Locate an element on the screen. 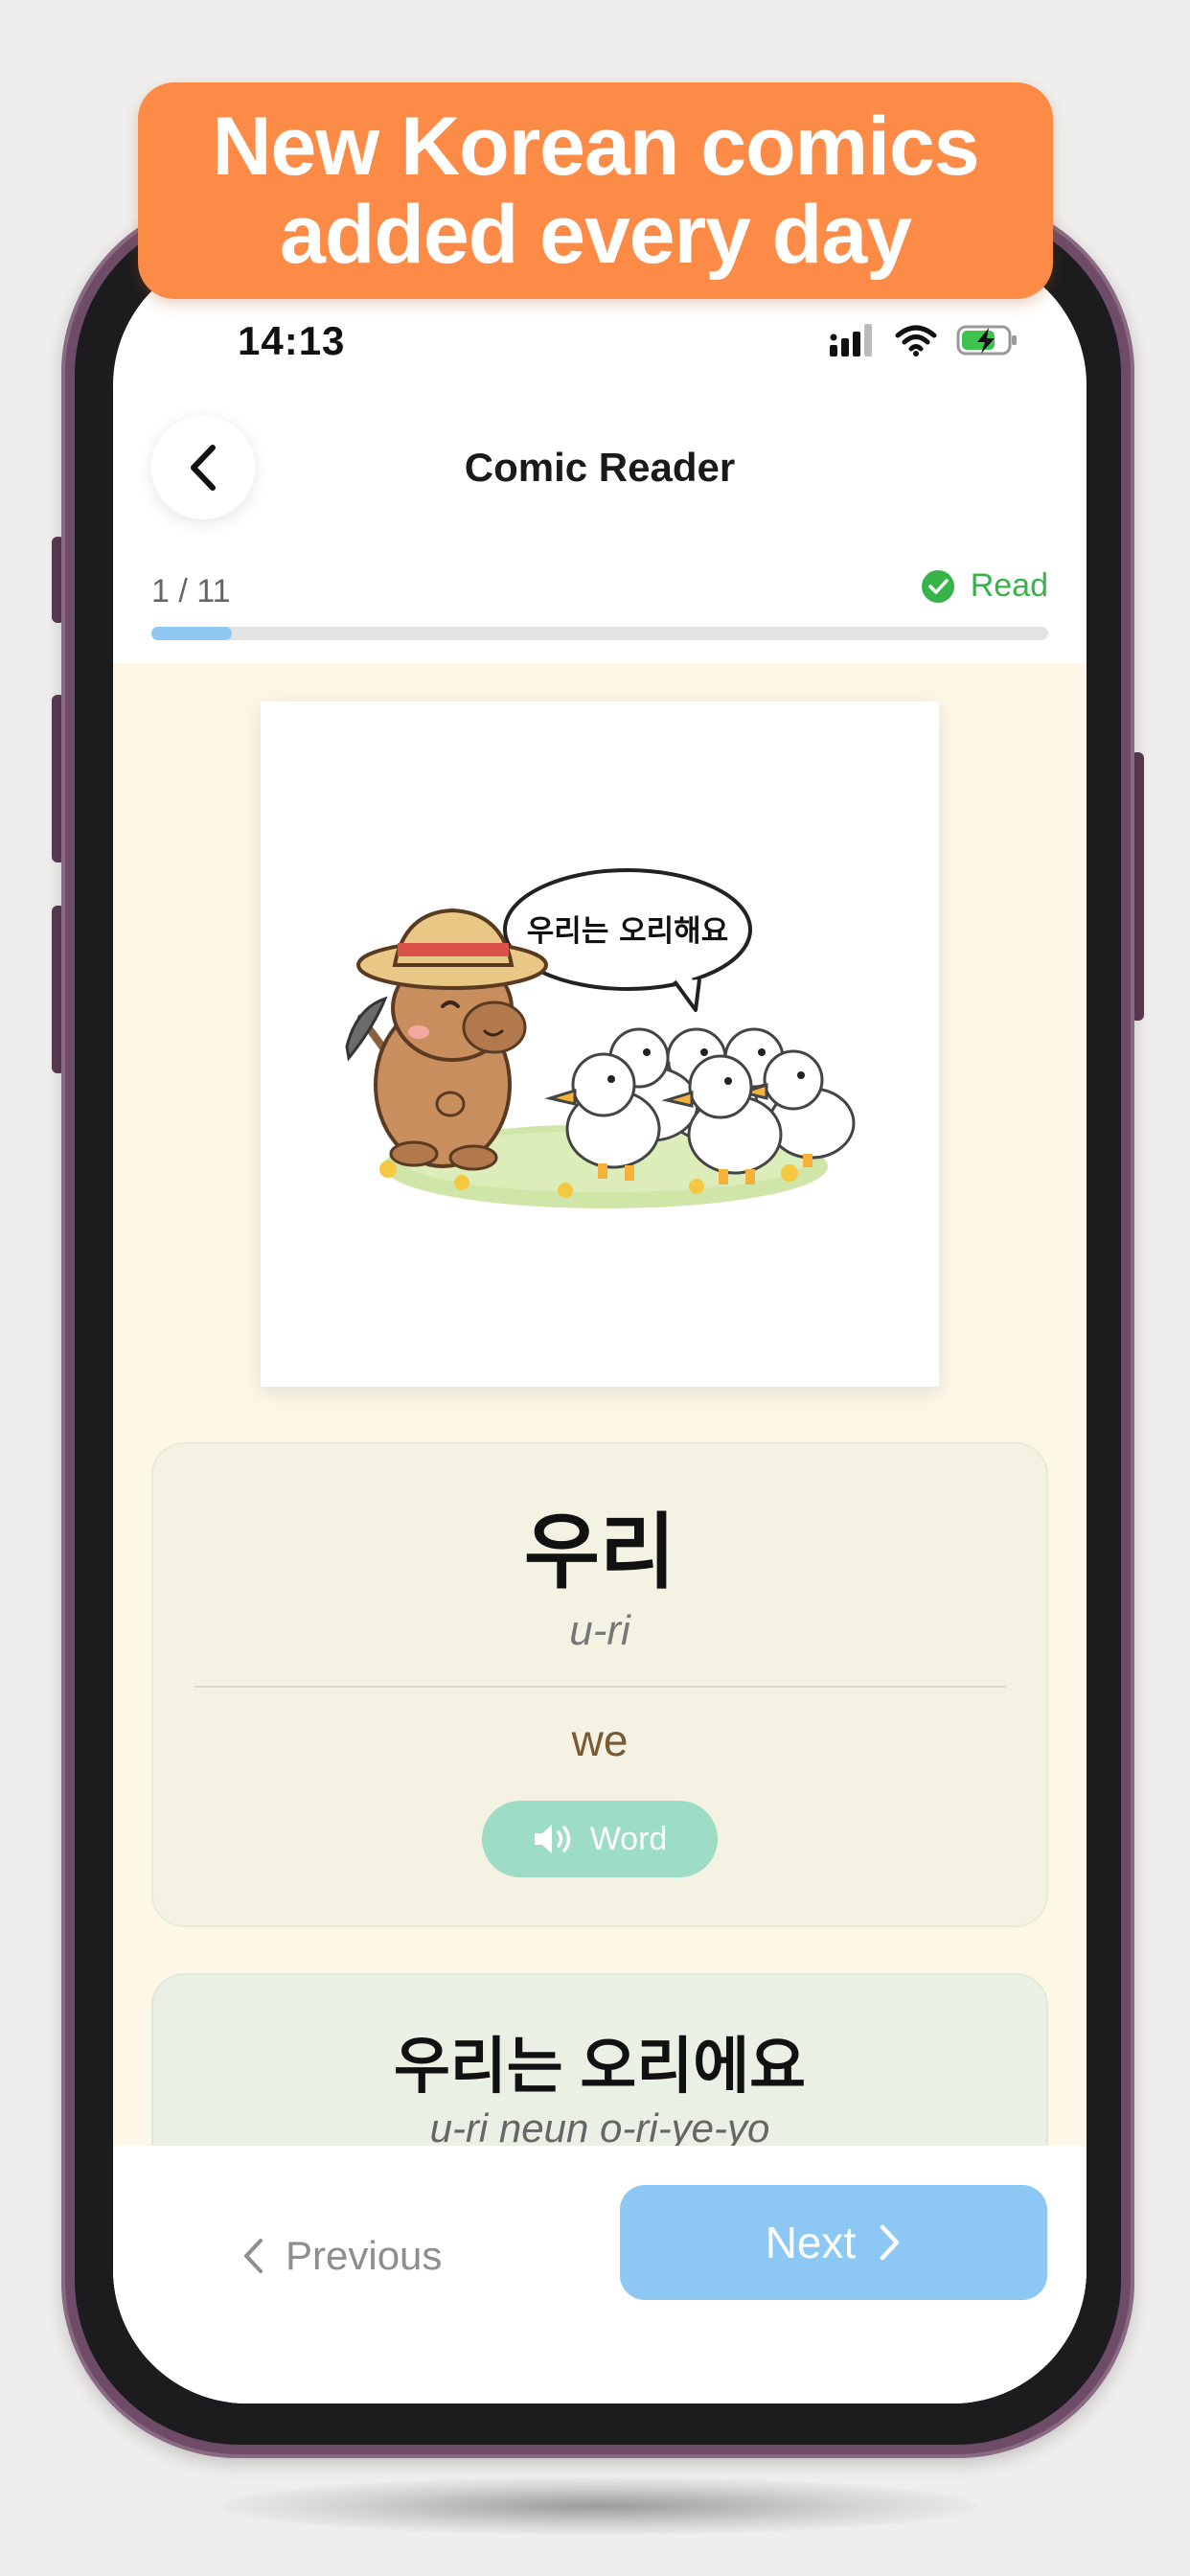 This screenshot has height=2576, width=1190. cellular-signal-icon is located at coordinates (853, 342).